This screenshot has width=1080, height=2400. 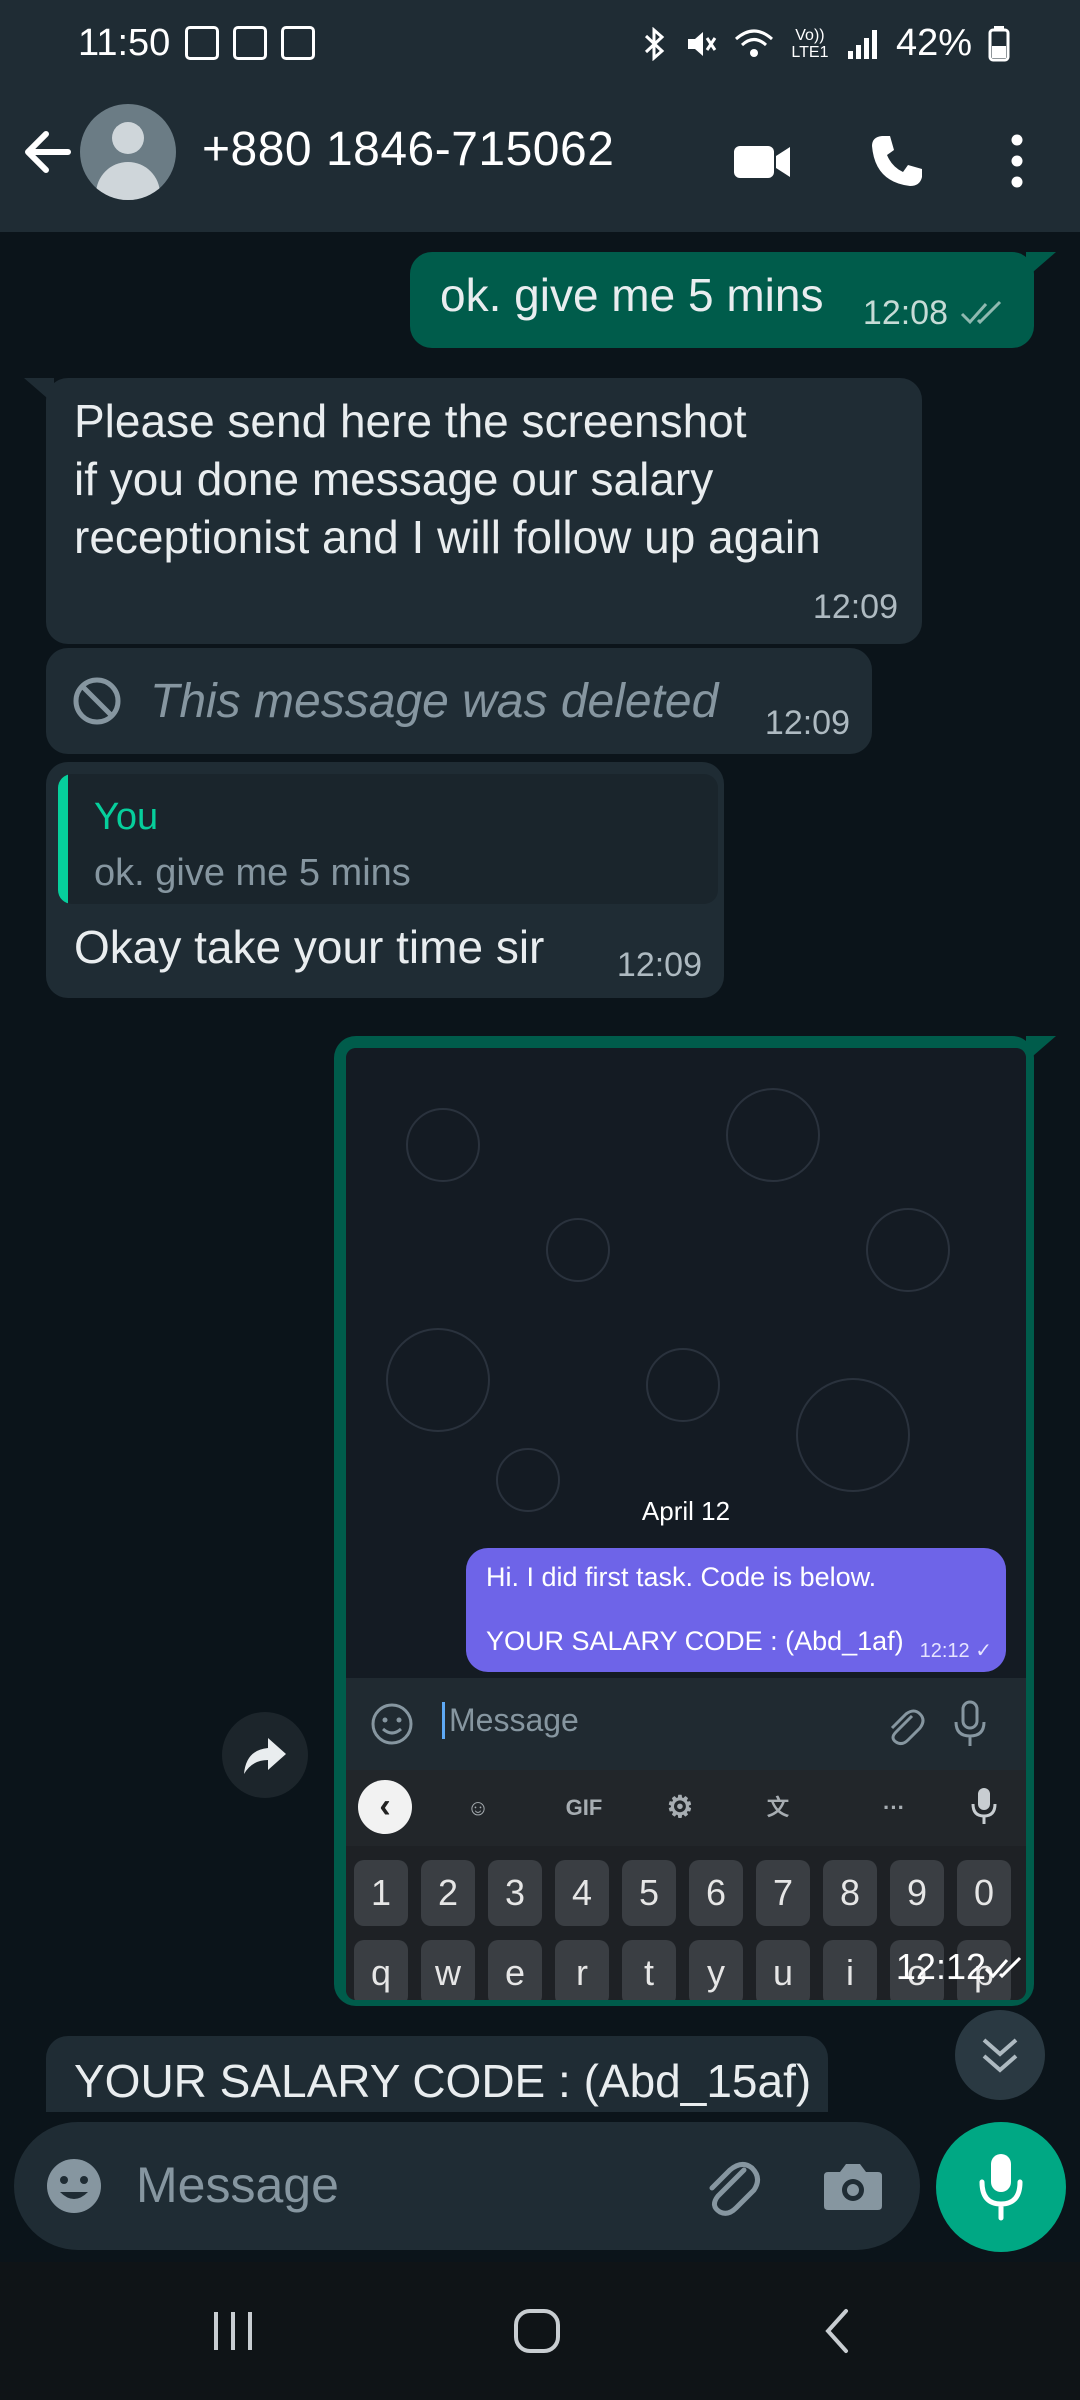 What do you see at coordinates (582, 1970) in the screenshot?
I see `key: r` at bounding box center [582, 1970].